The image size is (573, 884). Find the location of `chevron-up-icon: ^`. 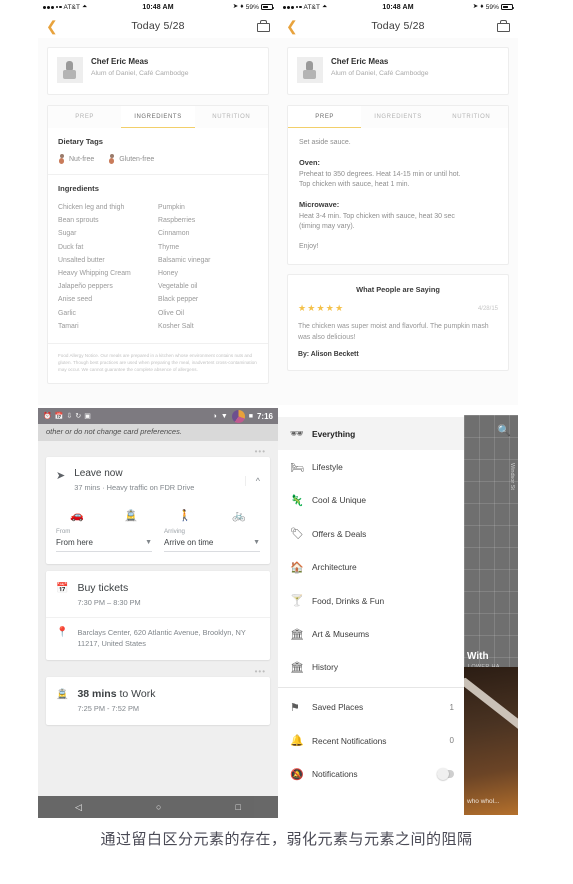

chevron-up-icon: ^ is located at coordinates (252, 480).